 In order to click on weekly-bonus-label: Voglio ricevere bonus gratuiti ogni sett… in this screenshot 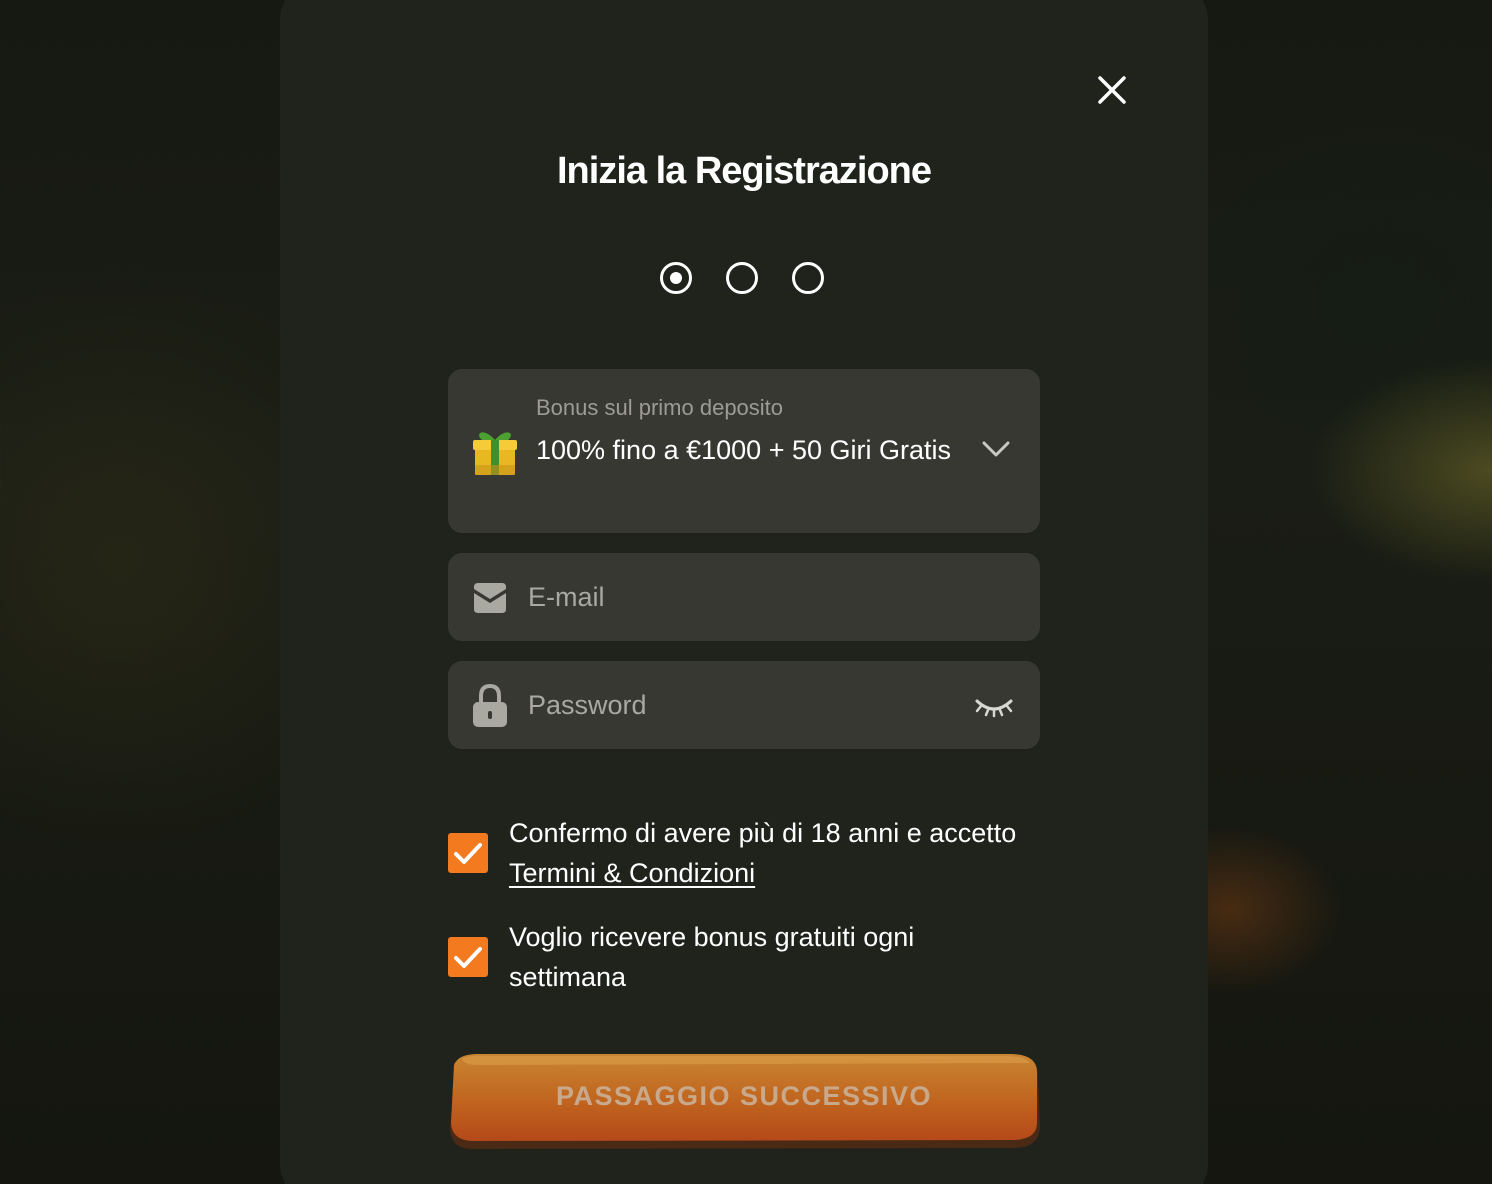, I will do `click(712, 957)`.